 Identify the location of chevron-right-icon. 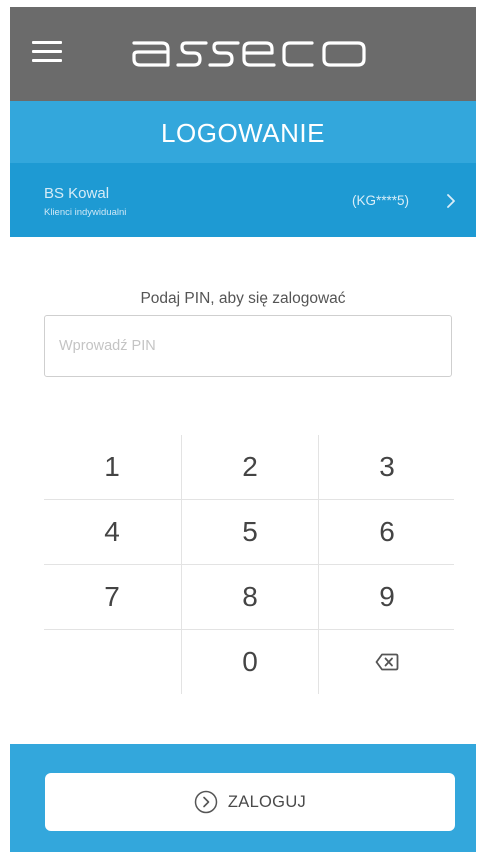
(451, 201).